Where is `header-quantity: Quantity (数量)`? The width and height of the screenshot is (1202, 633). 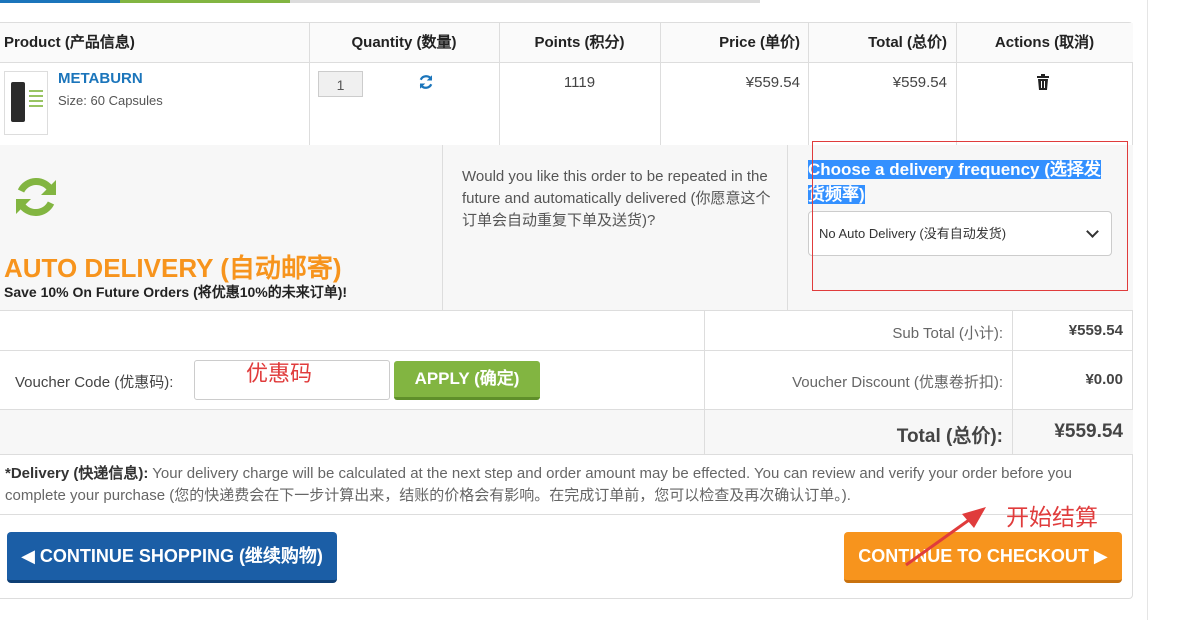 header-quantity: Quantity (数量) is located at coordinates (404, 43).